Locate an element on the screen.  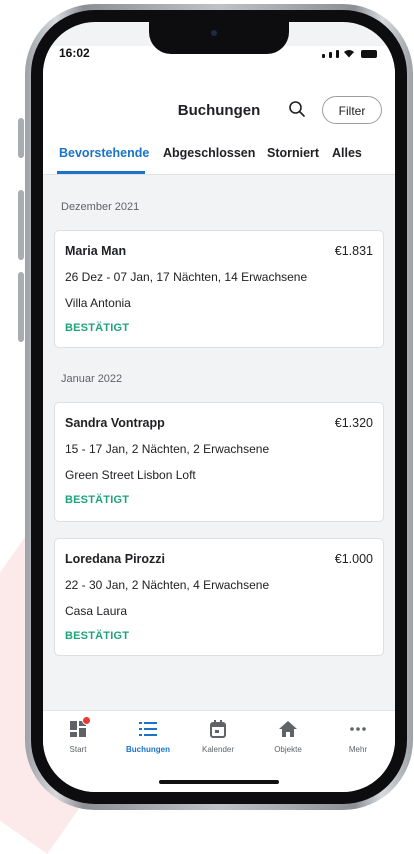
calendar-icon is located at coordinates (218, 729).